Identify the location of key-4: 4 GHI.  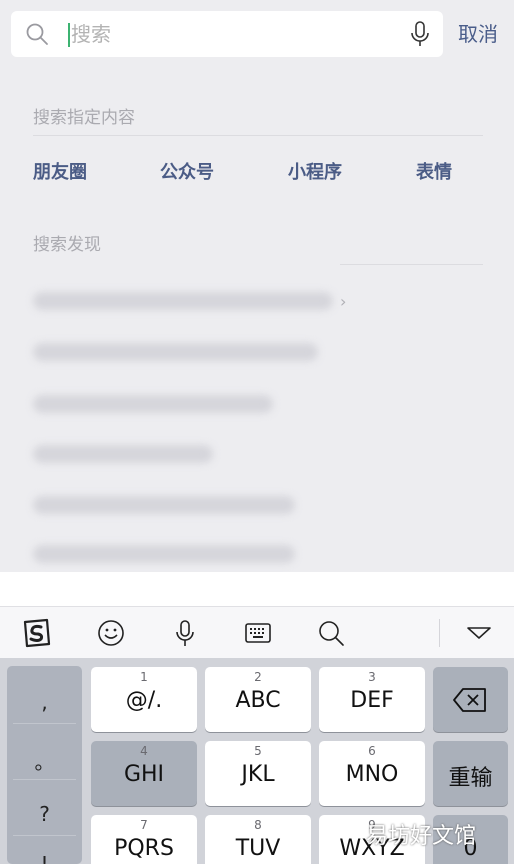
(144, 773).